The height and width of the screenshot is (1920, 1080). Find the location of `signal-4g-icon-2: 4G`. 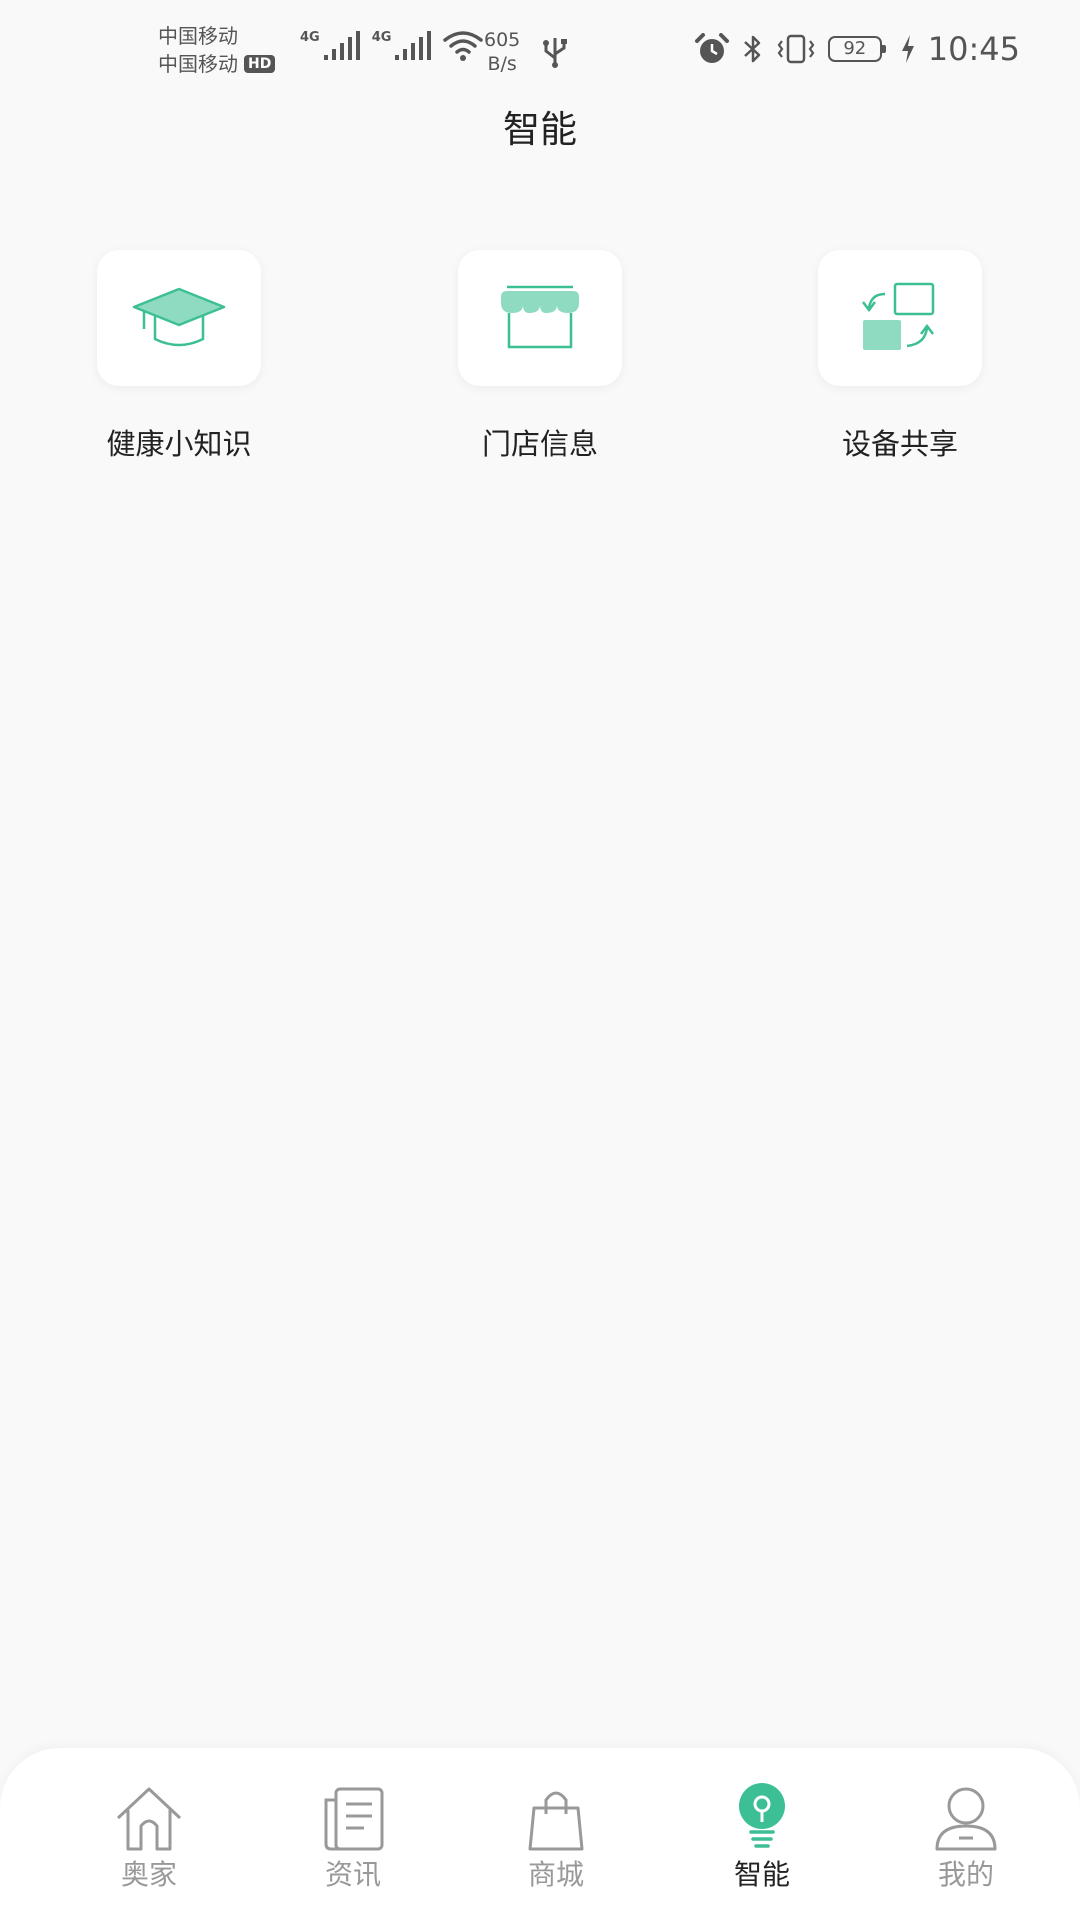

signal-4g-icon-2: 4G is located at coordinates (403, 46).